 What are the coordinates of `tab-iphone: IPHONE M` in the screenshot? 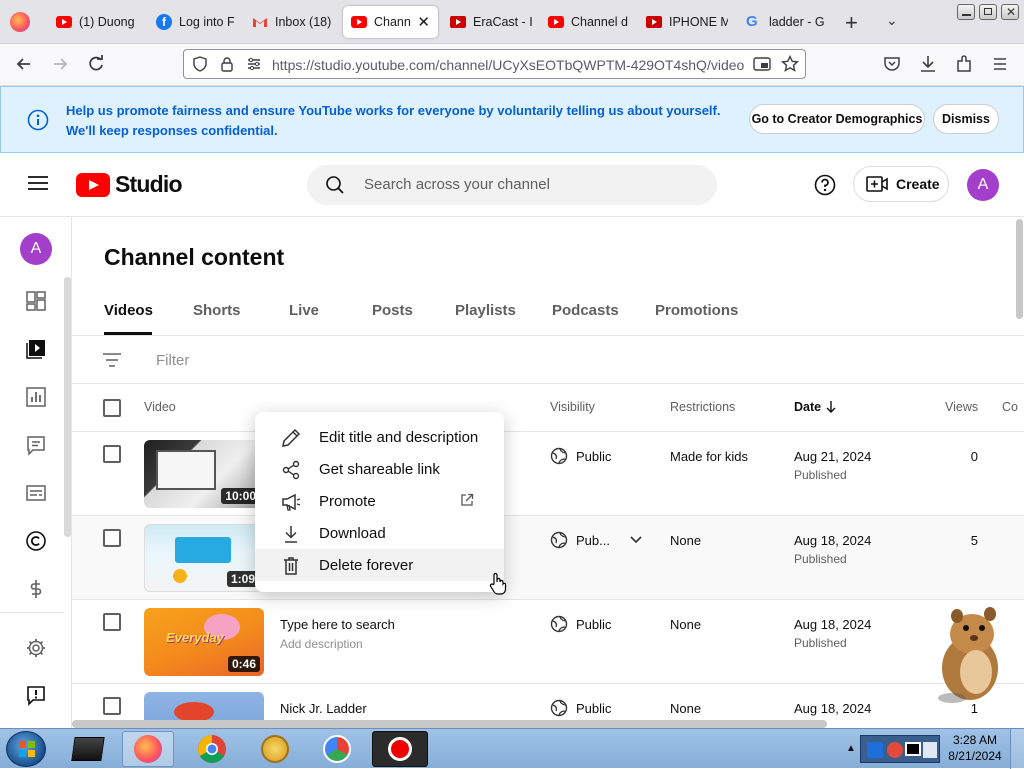 It's located at (687, 22).